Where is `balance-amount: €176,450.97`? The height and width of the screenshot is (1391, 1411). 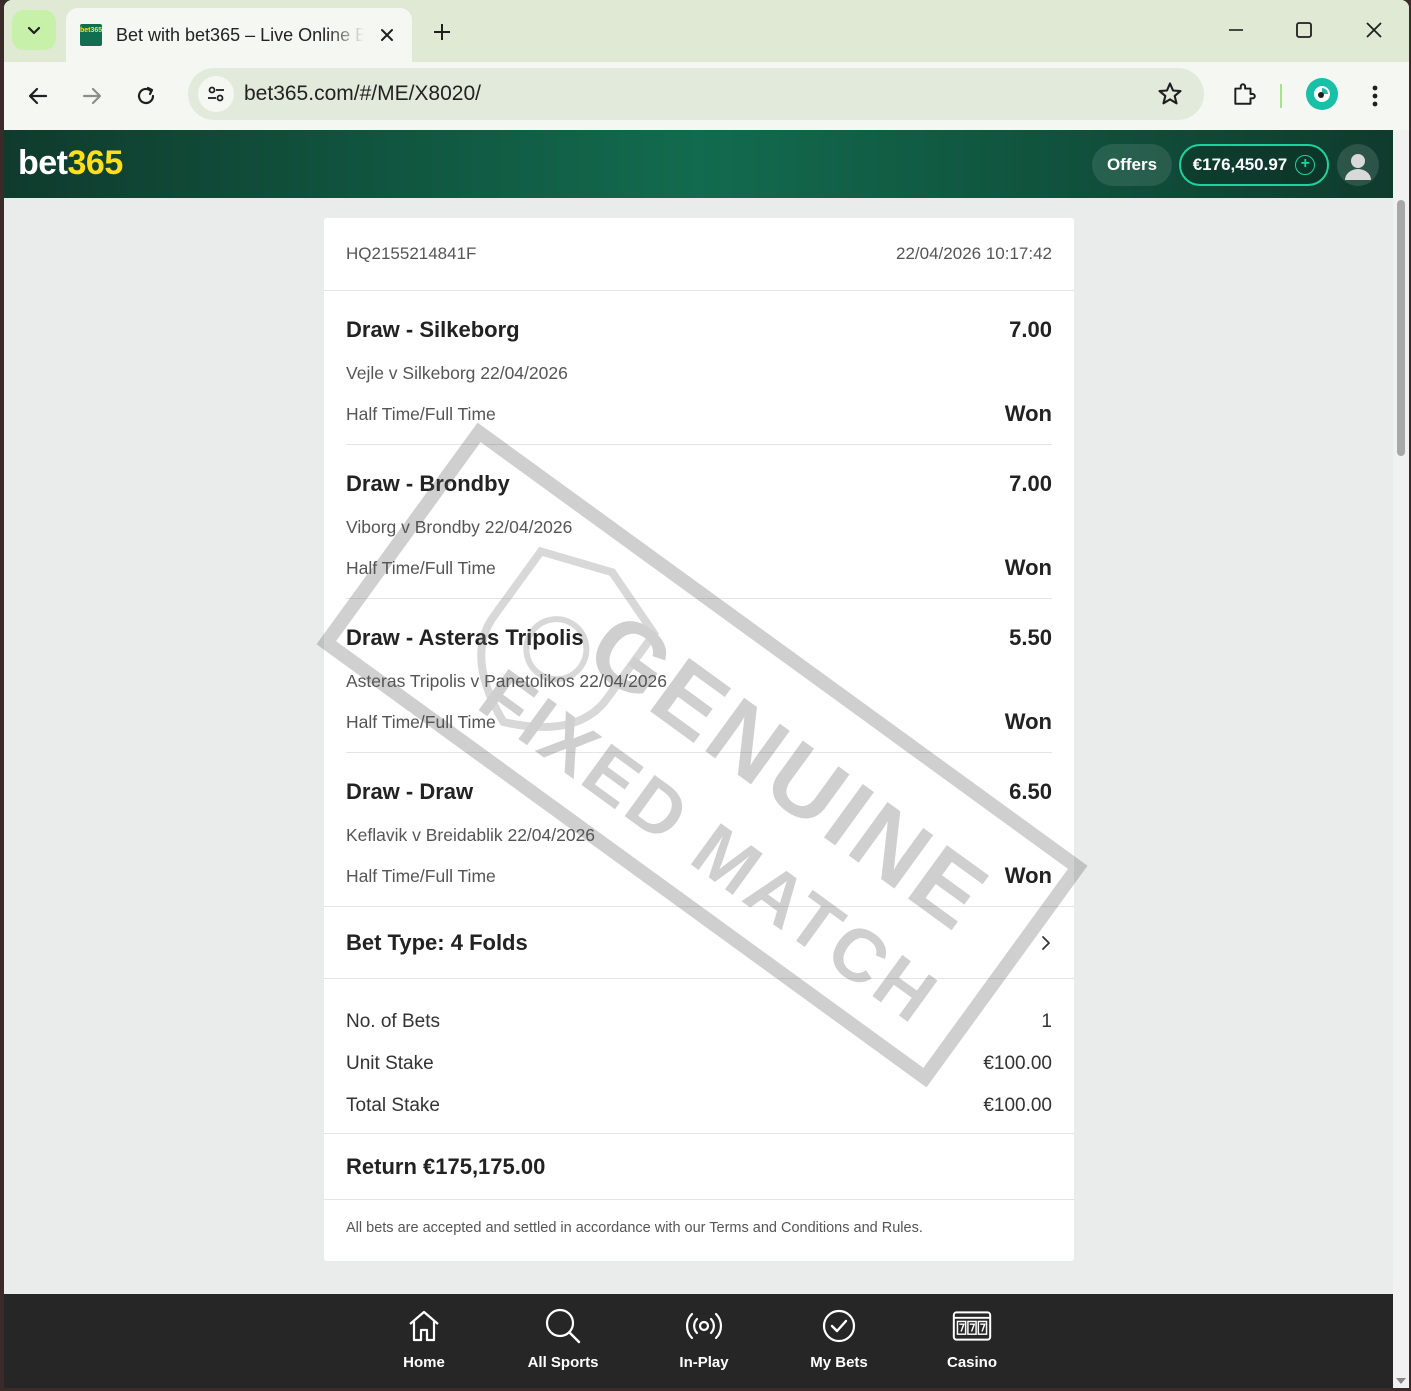
balance-amount: €176,450.97 is located at coordinates (1240, 164).